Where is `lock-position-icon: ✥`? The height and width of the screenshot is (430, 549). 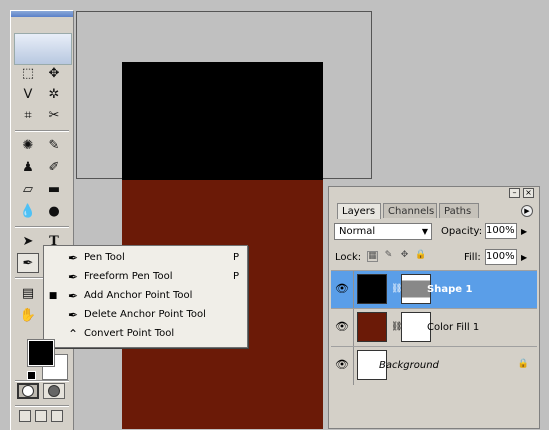
lock-position-icon: ✥ is located at coordinates (404, 256).